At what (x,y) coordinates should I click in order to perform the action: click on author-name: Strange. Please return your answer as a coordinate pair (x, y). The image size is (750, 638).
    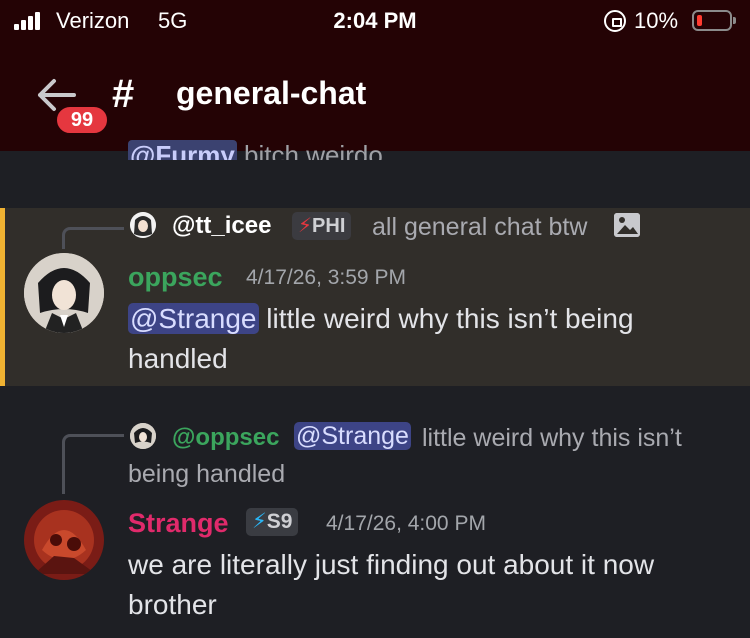
    Looking at the image, I should click on (178, 523).